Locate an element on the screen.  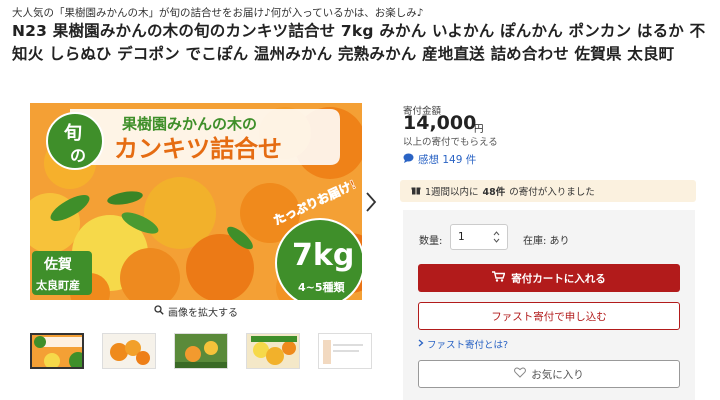
fast-donation-button: ファスト寄付で申し込む is located at coordinates (549, 316).